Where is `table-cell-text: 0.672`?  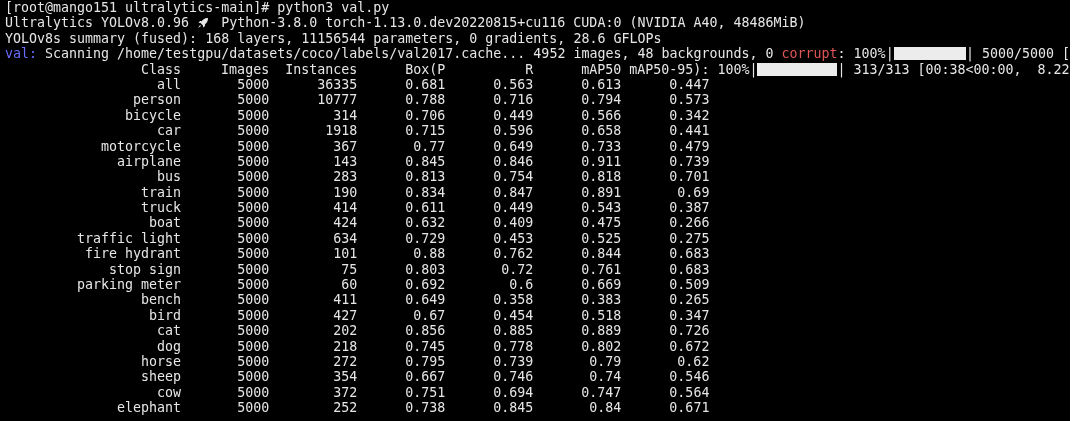
table-cell-text: 0.672 is located at coordinates (689, 346).